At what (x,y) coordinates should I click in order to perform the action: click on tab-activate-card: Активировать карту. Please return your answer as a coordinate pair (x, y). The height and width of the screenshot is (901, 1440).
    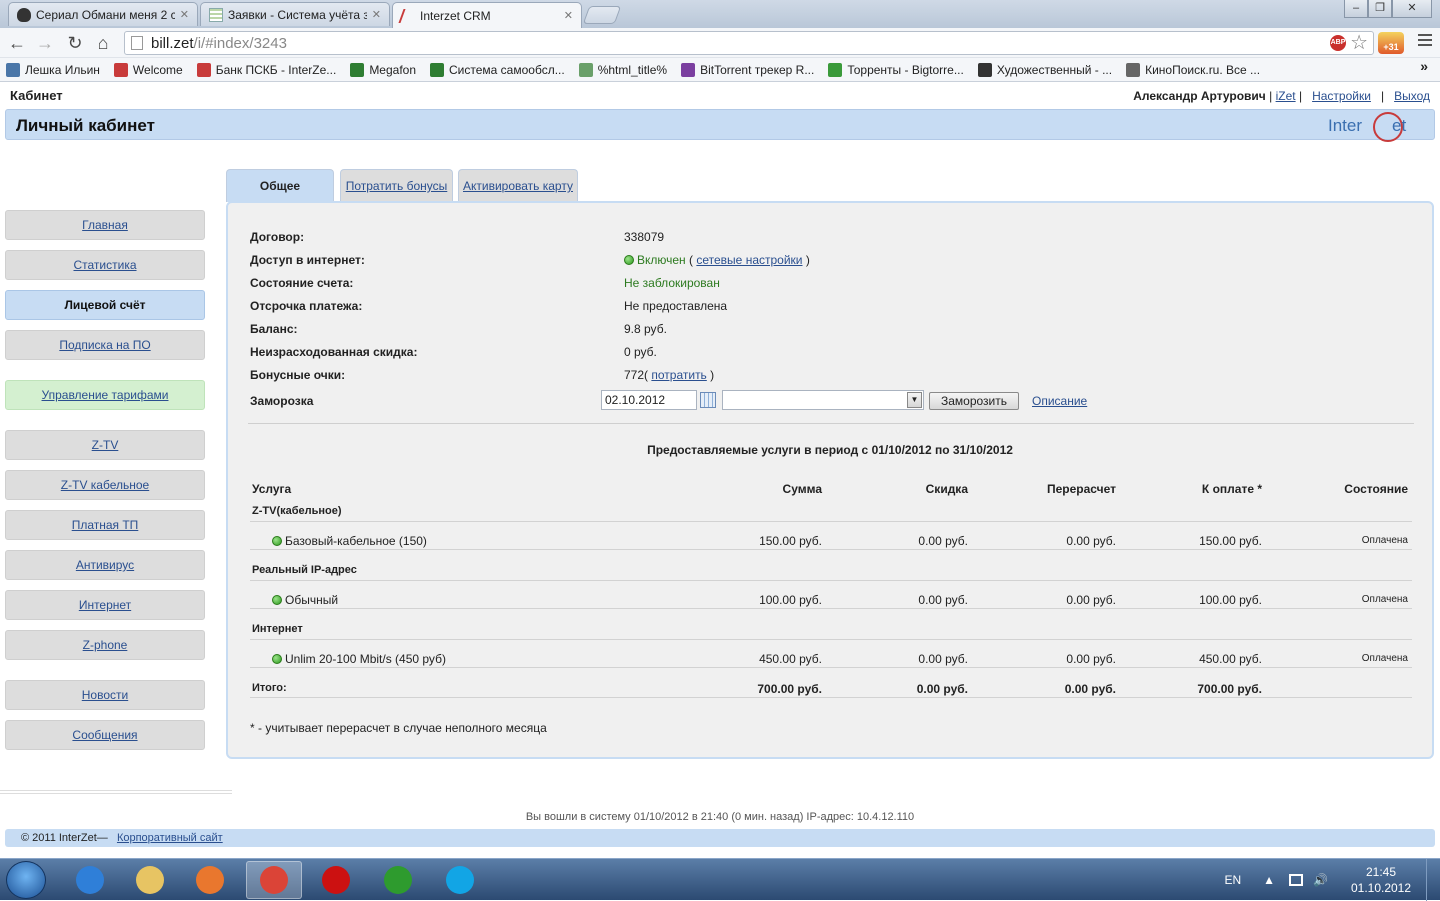
    Looking at the image, I should click on (518, 185).